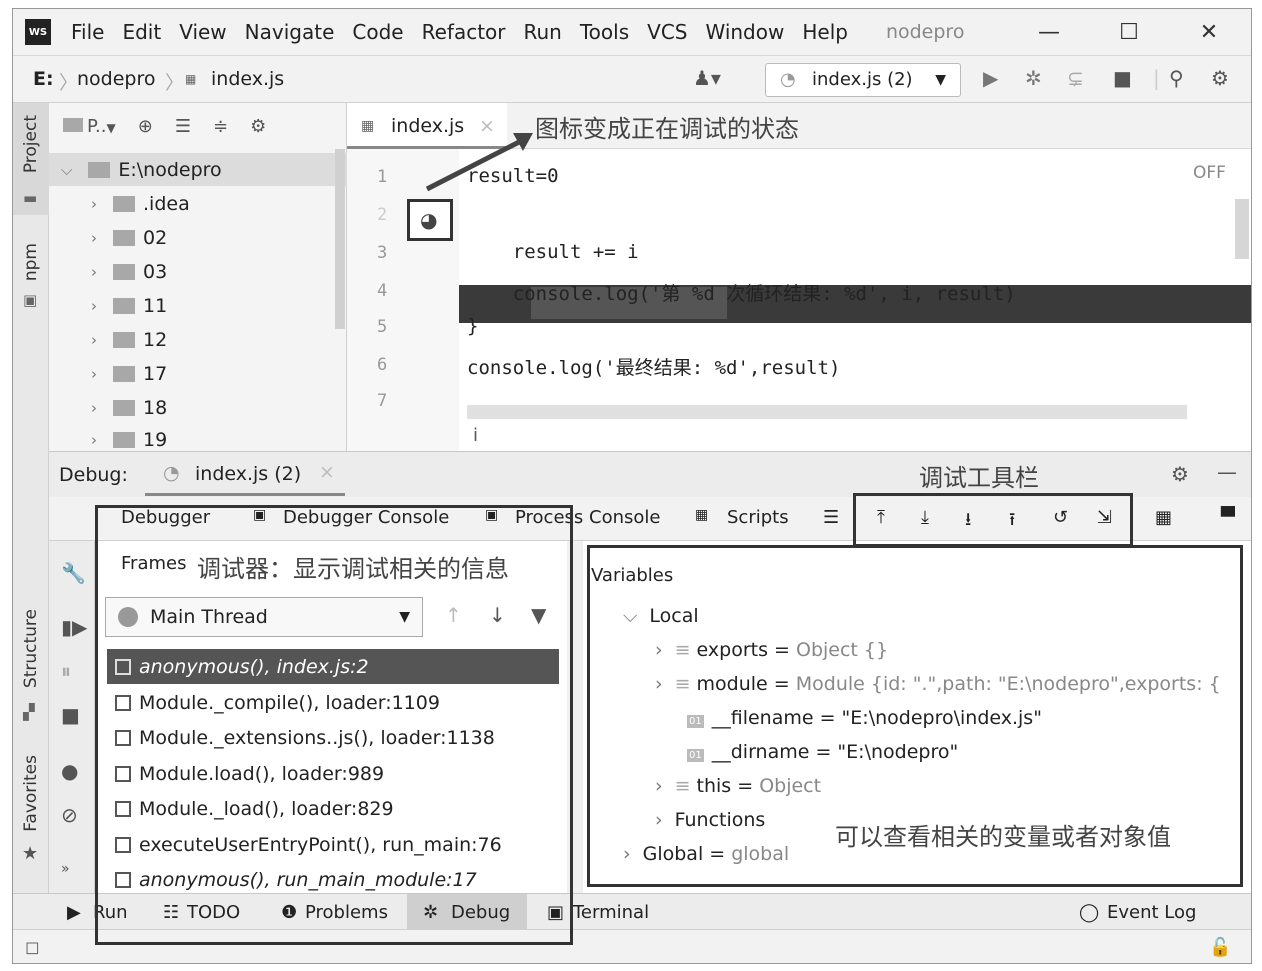 This screenshot has width=1262, height=971. I want to click on tree-item: › 02, so click(108, 237).